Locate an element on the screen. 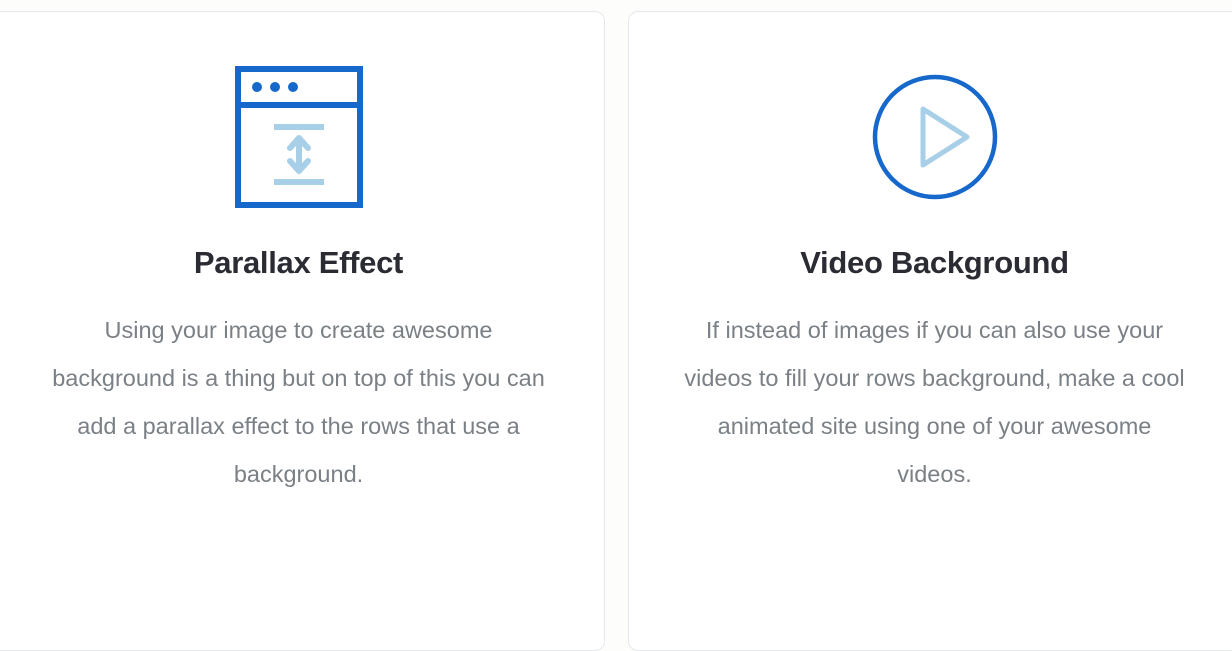 The image size is (1232, 651). play-circle-icon is located at coordinates (935, 136).